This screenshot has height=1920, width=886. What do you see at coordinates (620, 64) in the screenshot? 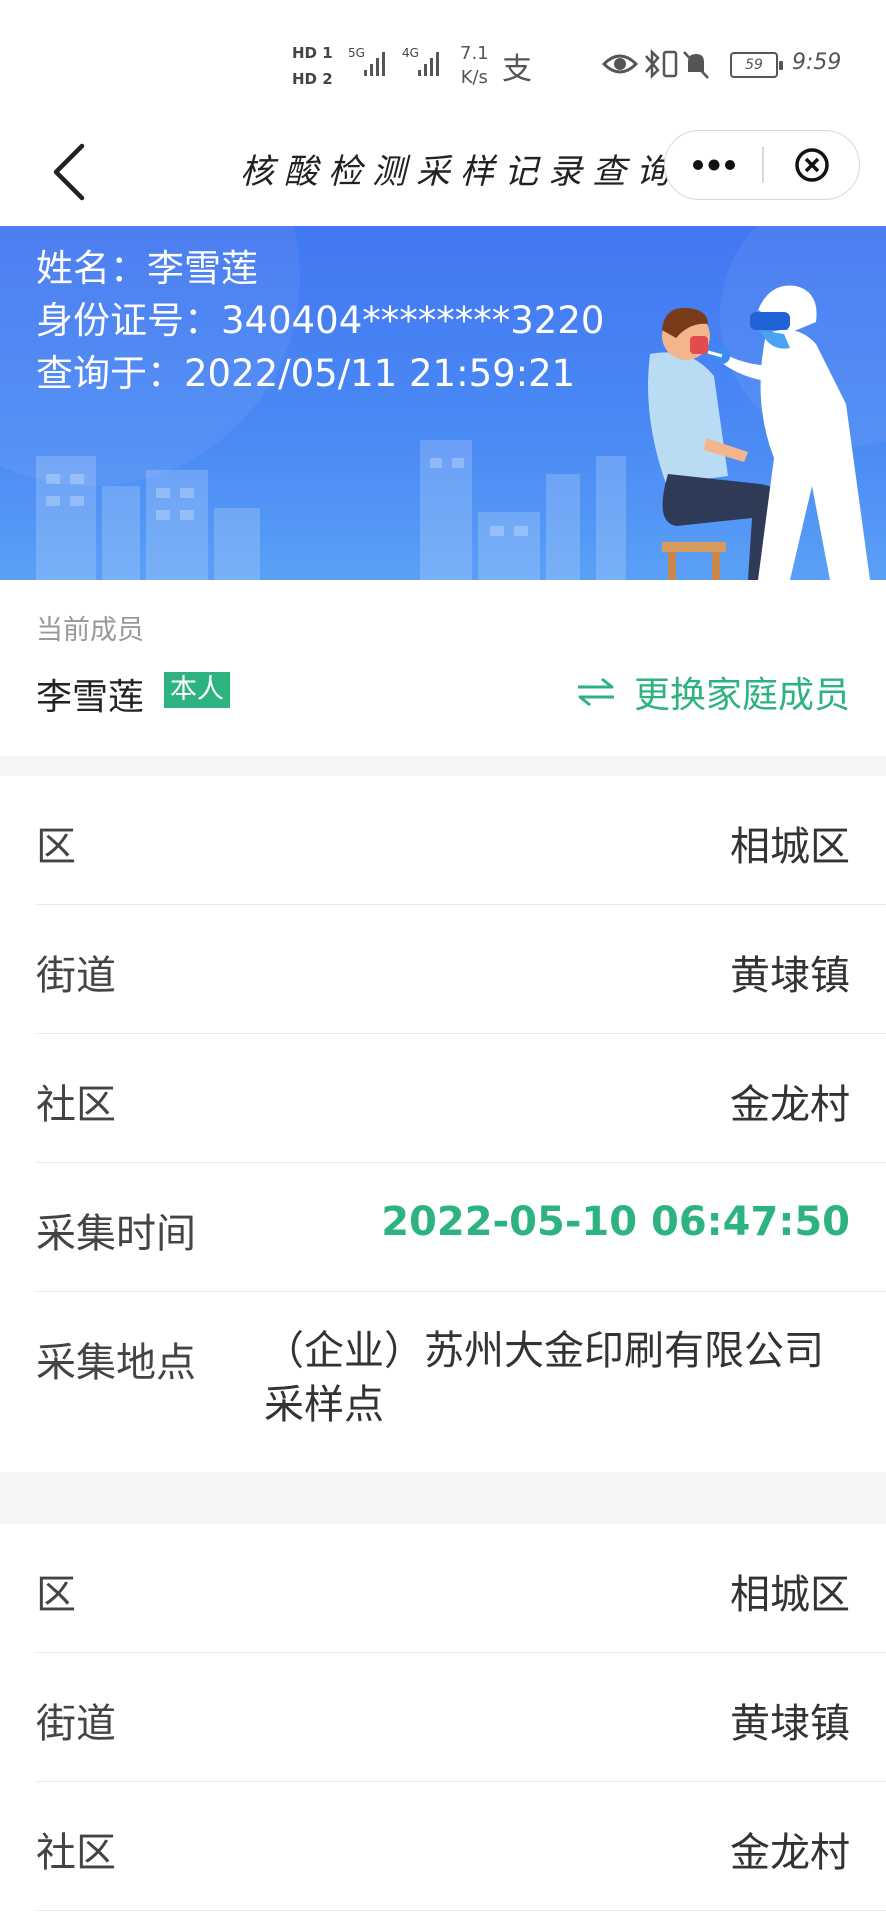
I see `eye-icon` at bounding box center [620, 64].